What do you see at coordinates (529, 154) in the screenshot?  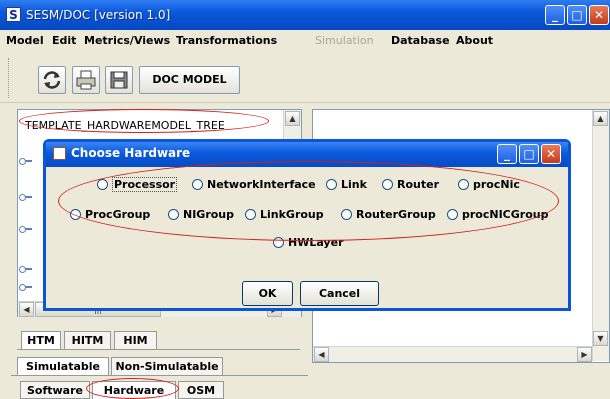 I see `dialog-maximize-button: □` at bounding box center [529, 154].